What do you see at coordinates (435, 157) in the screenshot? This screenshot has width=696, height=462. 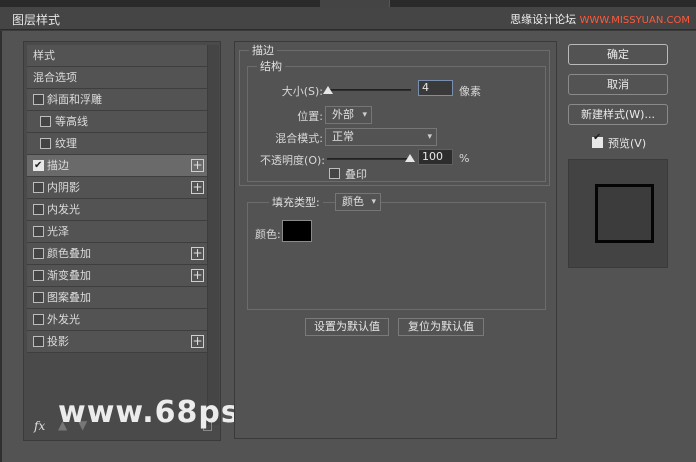 I see `opacity-input: 100` at bounding box center [435, 157].